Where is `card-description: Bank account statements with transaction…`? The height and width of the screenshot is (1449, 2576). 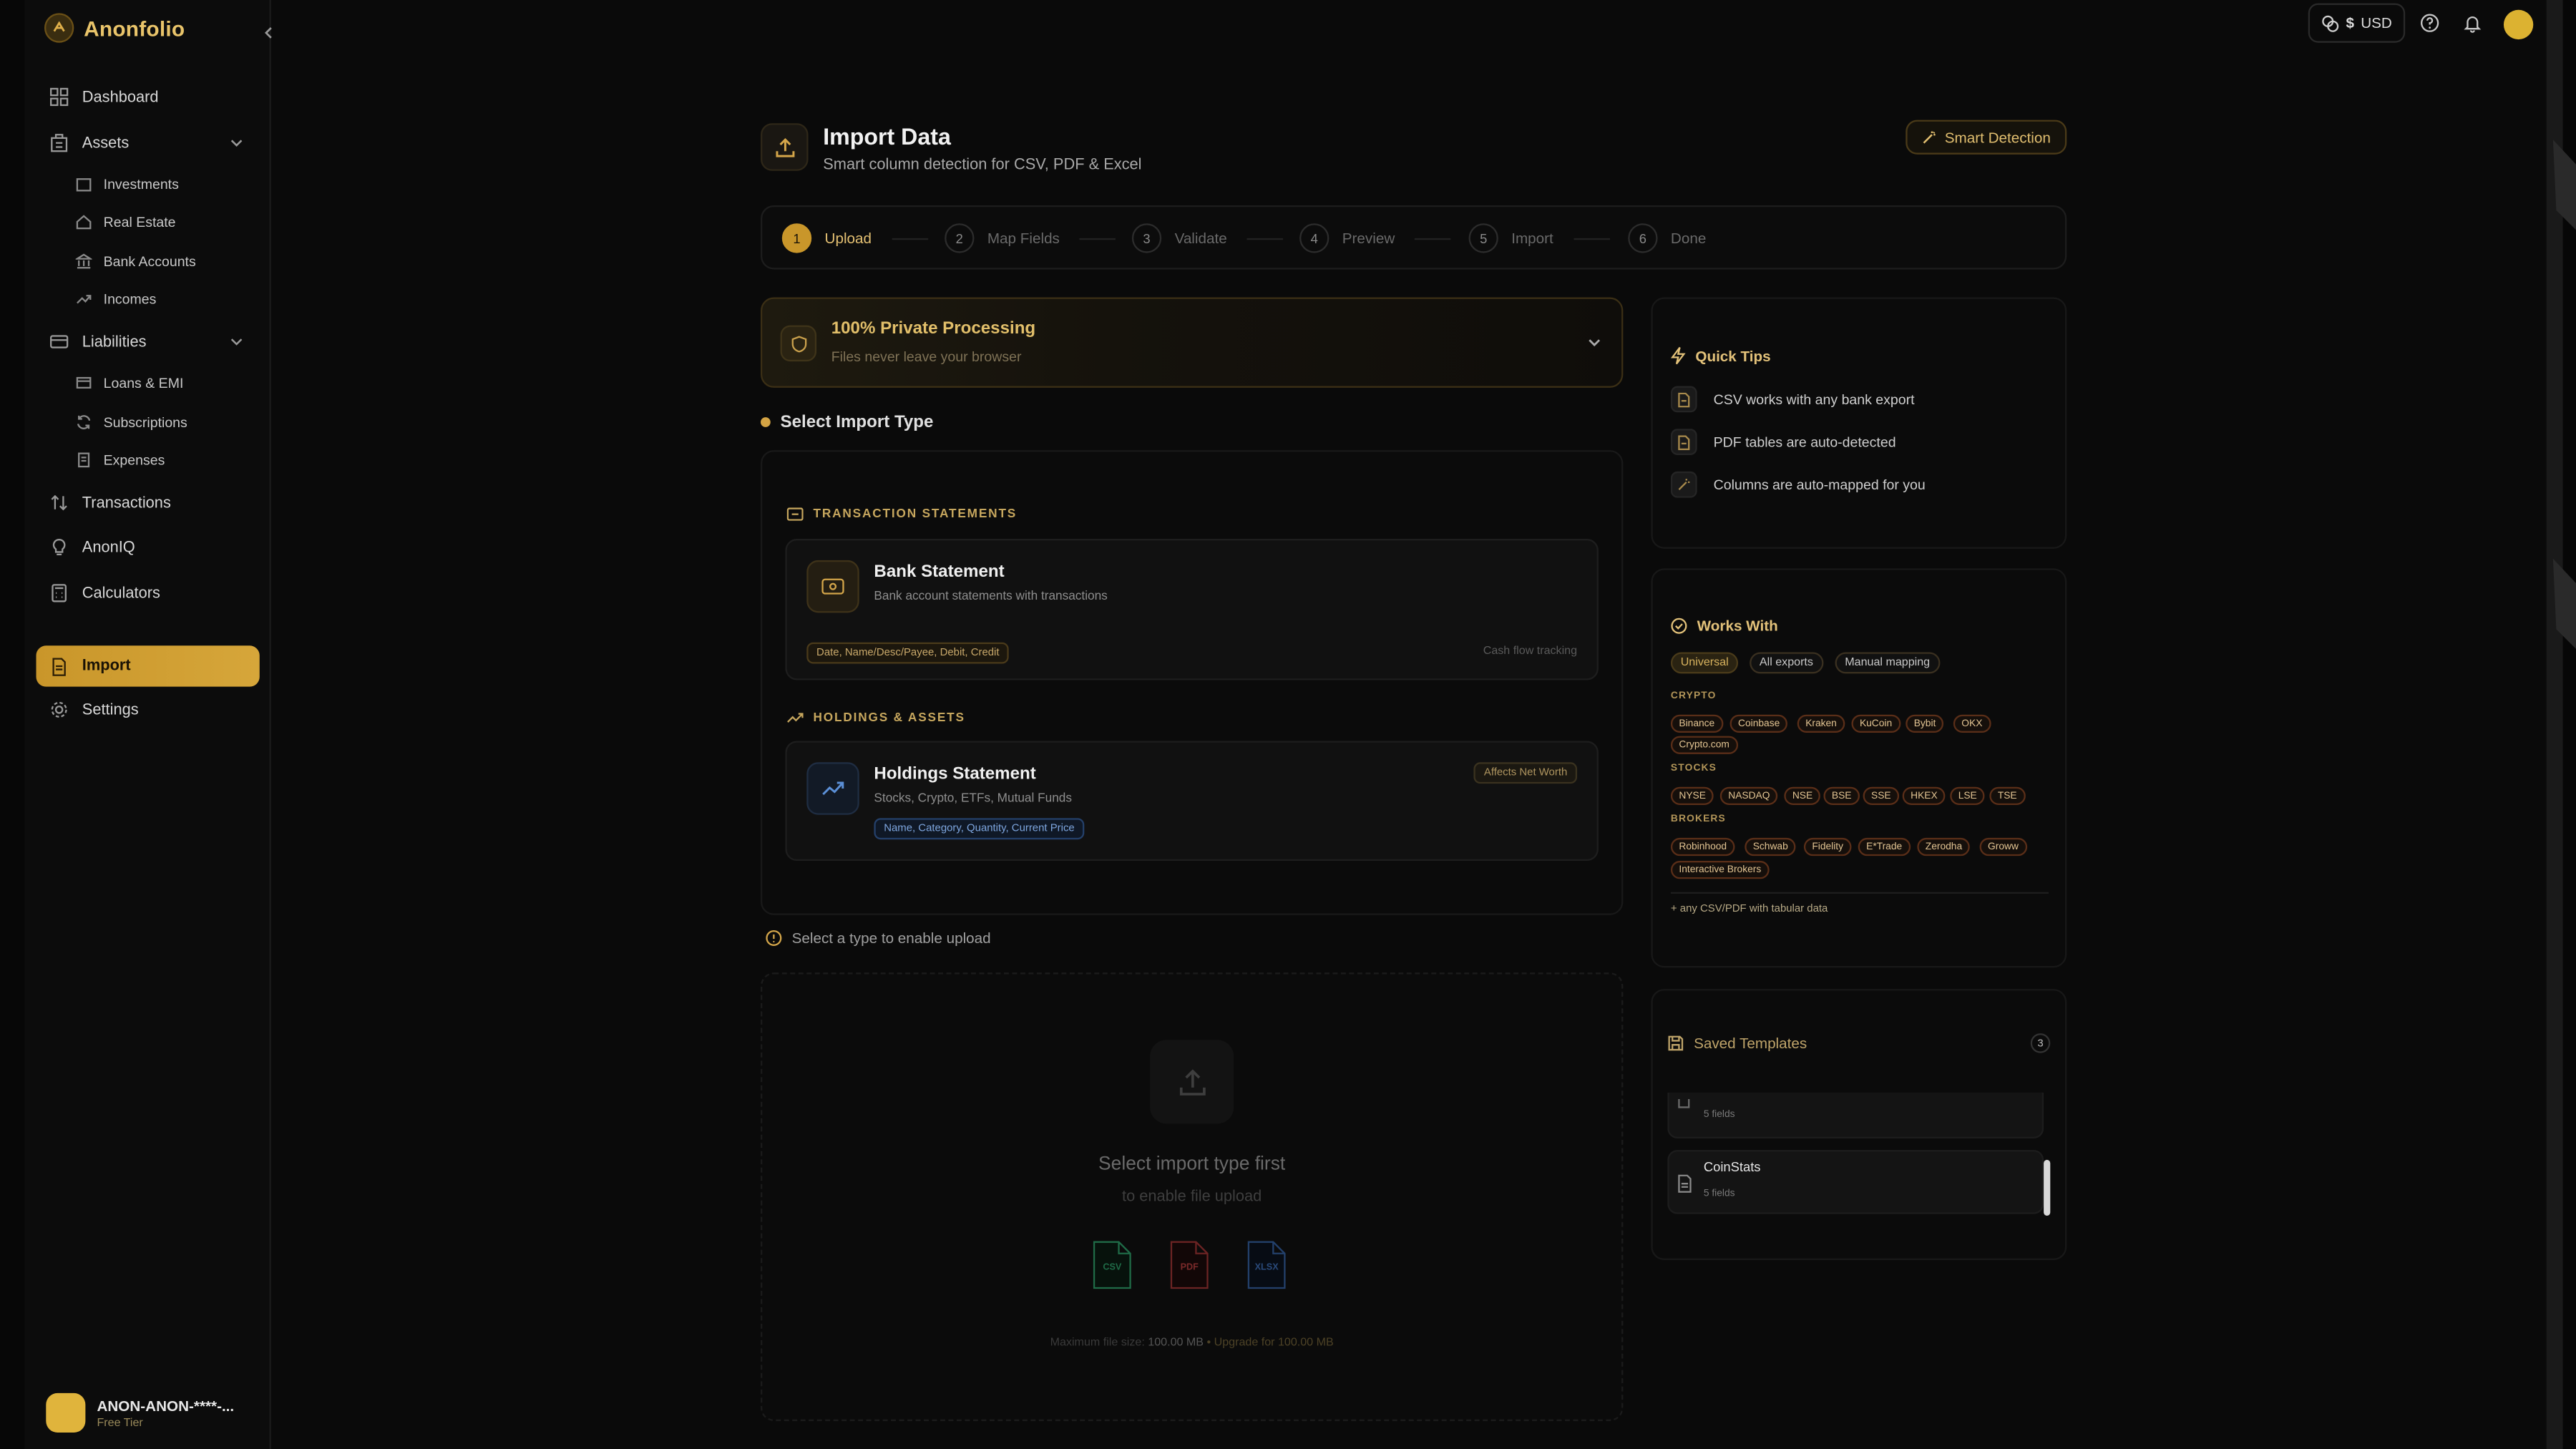 card-description: Bank account statements with transaction… is located at coordinates (991, 595).